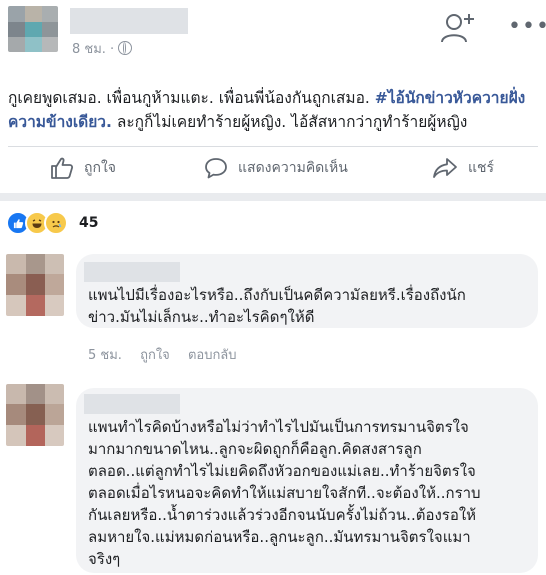 Image resolution: width=546 pixels, height=575 pixels. Describe the element at coordinates (445, 168) in the screenshot. I see `share-icon` at that location.